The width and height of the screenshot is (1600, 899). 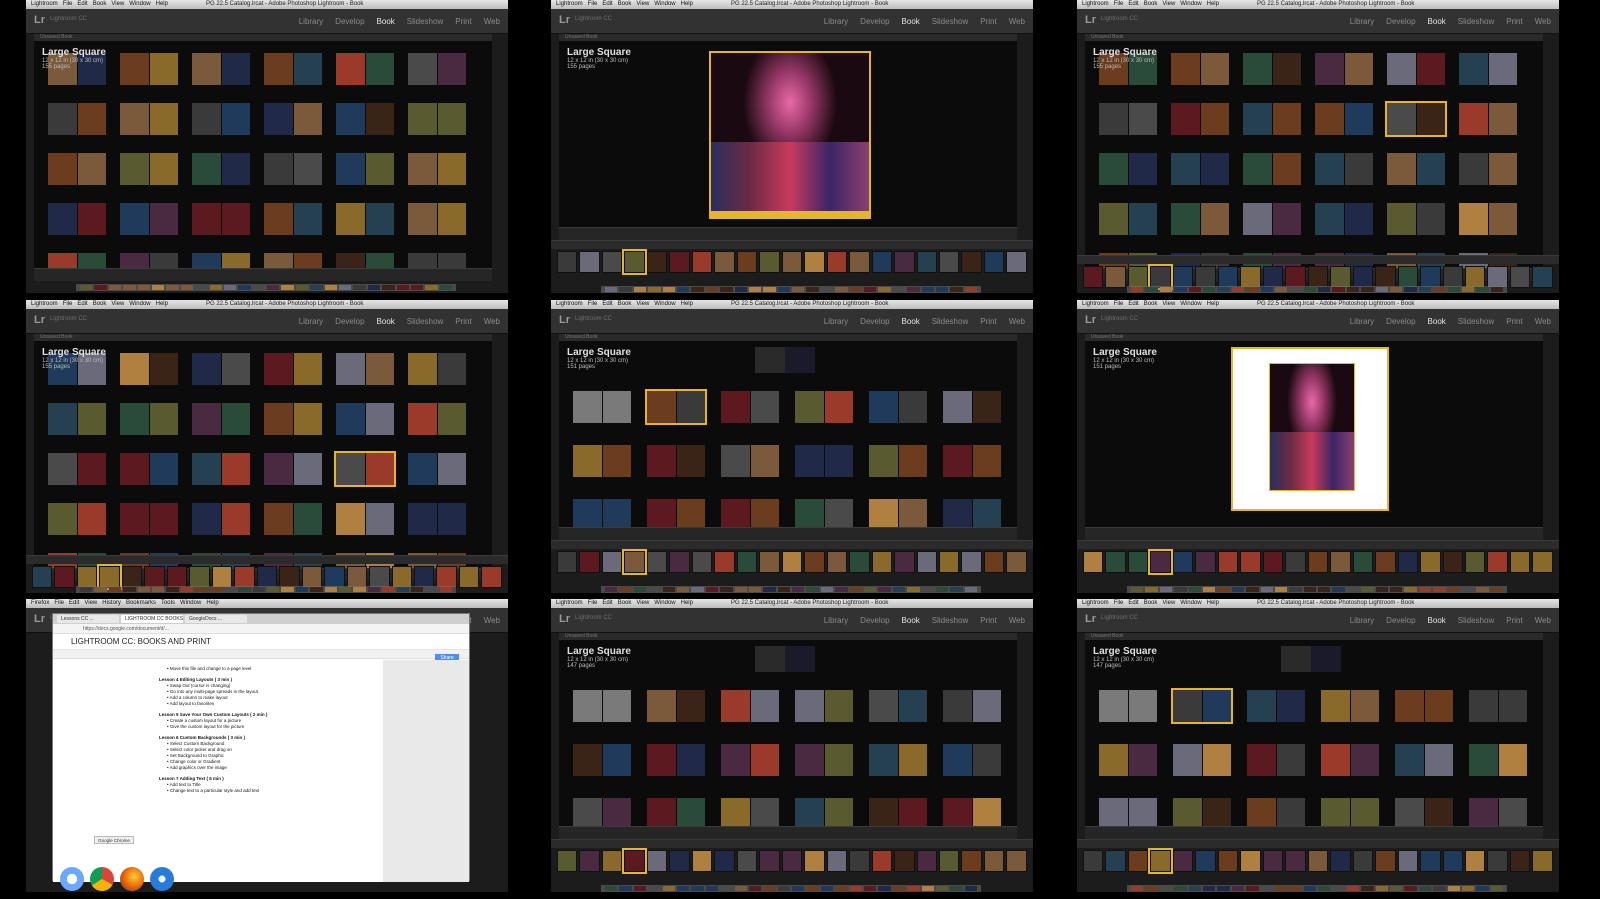 What do you see at coordinates (1190, 304) in the screenshot?
I see `menu-item-window: Window` at bounding box center [1190, 304].